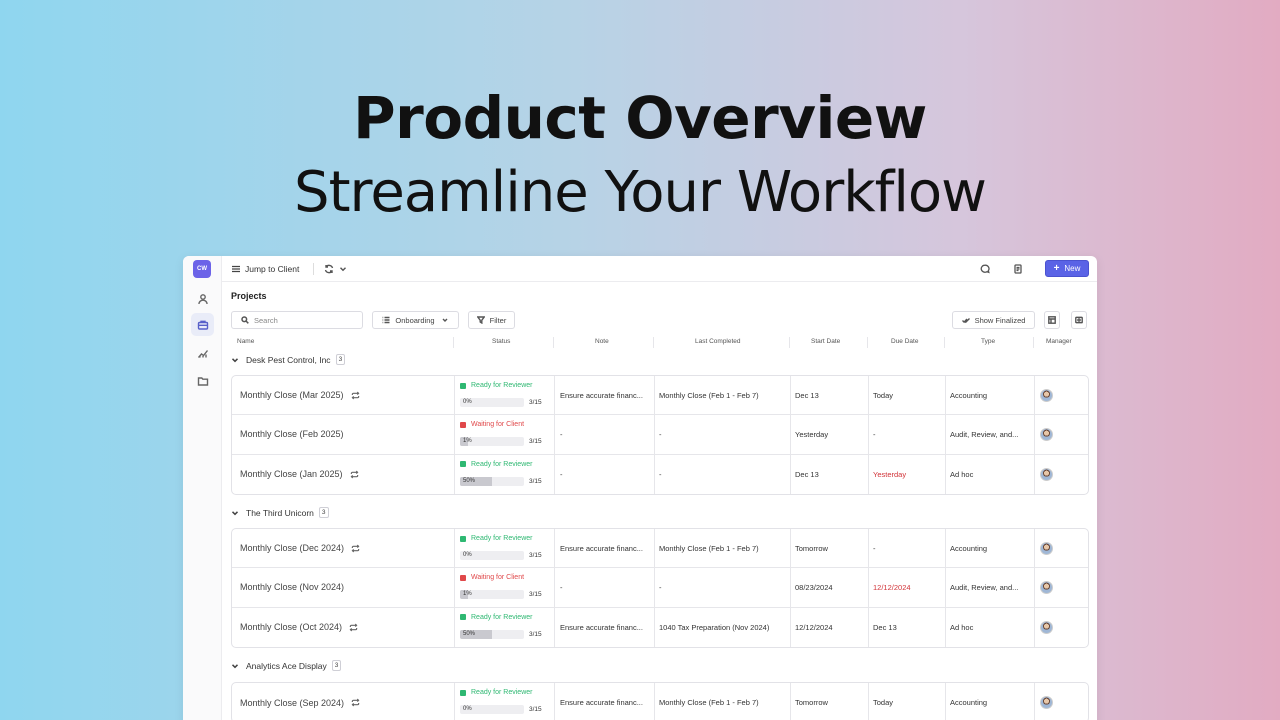 Image resolution: width=1280 pixels, height=720 pixels. I want to click on due-date-cell: Yesterday, so click(906, 474).